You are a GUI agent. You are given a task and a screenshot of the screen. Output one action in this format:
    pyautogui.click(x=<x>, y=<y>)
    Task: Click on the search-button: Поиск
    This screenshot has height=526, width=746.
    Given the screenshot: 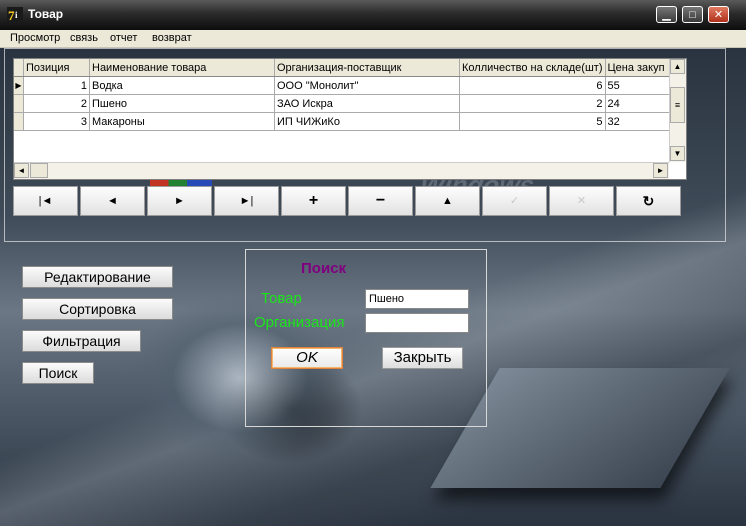 What is the action you would take?
    pyautogui.click(x=58, y=373)
    